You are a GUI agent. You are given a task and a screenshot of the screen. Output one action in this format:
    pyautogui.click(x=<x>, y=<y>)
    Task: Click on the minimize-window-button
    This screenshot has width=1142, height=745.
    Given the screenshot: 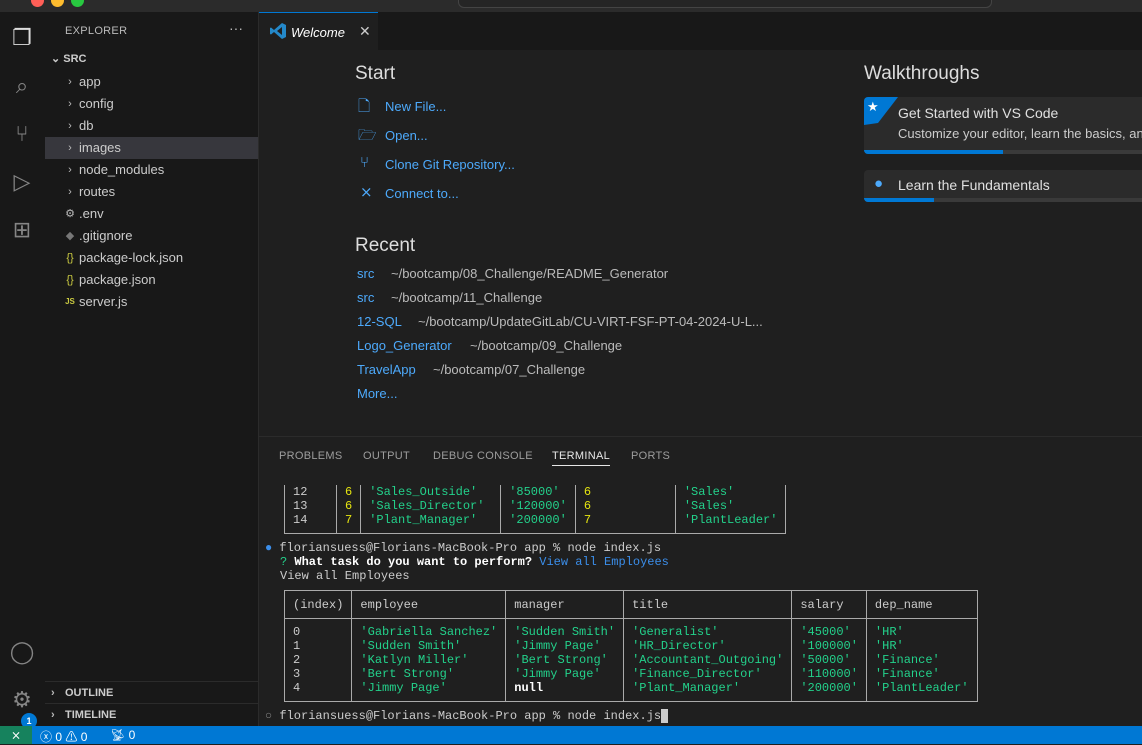 What is the action you would take?
    pyautogui.click(x=57, y=3)
    